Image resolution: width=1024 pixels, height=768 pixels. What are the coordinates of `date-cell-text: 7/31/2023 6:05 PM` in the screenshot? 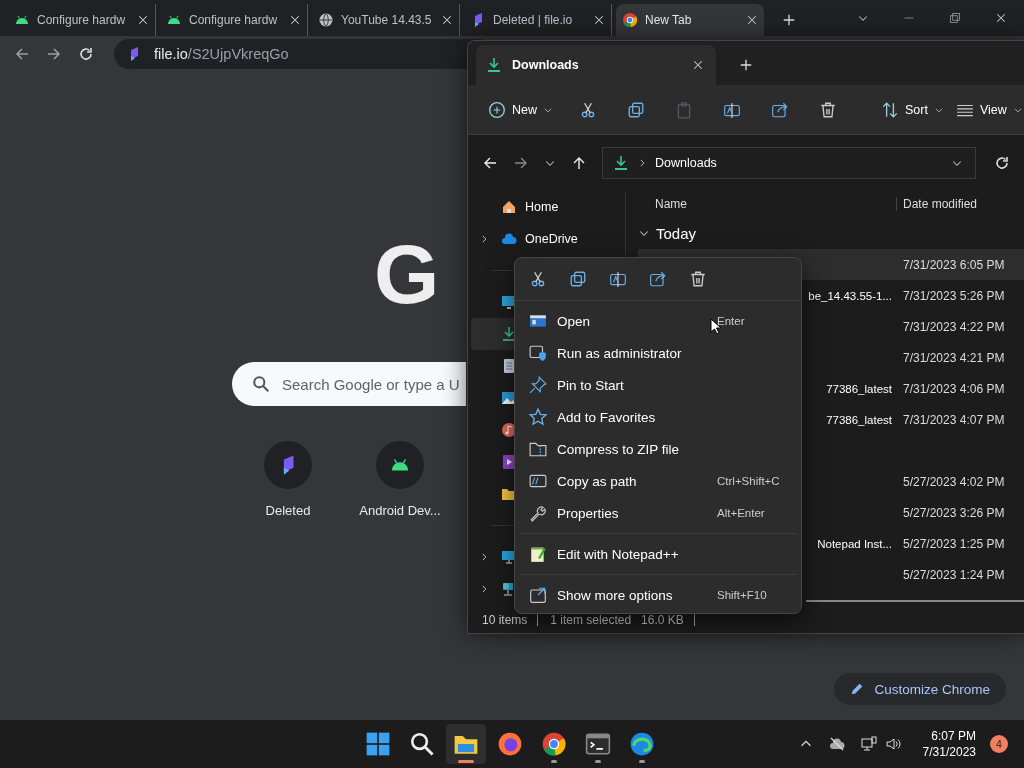 It's located at (953, 264).